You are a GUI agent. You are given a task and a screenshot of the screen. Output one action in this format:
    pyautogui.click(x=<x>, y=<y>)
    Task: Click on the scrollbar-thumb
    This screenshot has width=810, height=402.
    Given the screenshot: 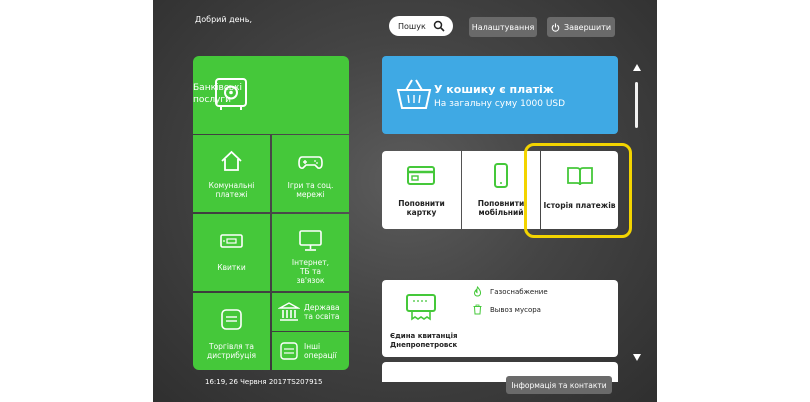 What is the action you would take?
    pyautogui.click(x=636, y=105)
    